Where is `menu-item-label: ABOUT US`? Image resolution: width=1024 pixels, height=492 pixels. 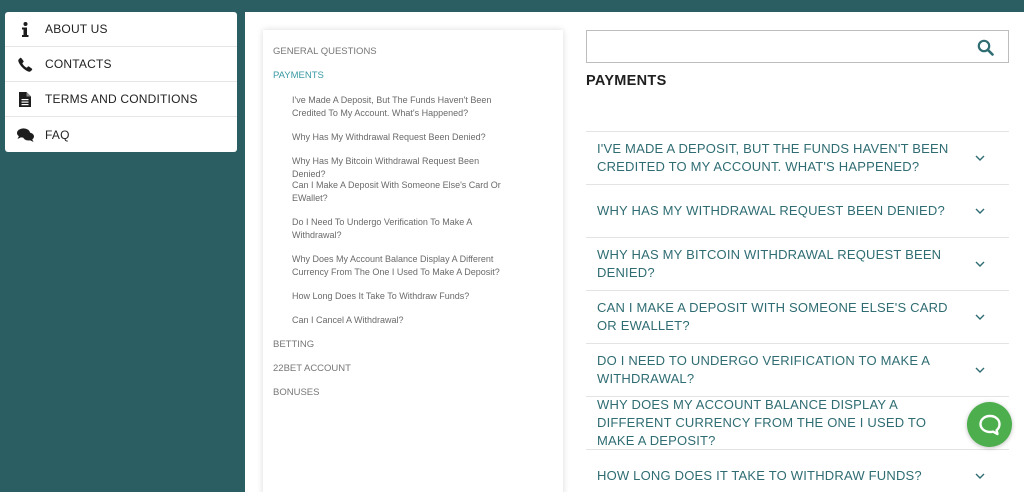 menu-item-label: ABOUT US is located at coordinates (76, 29).